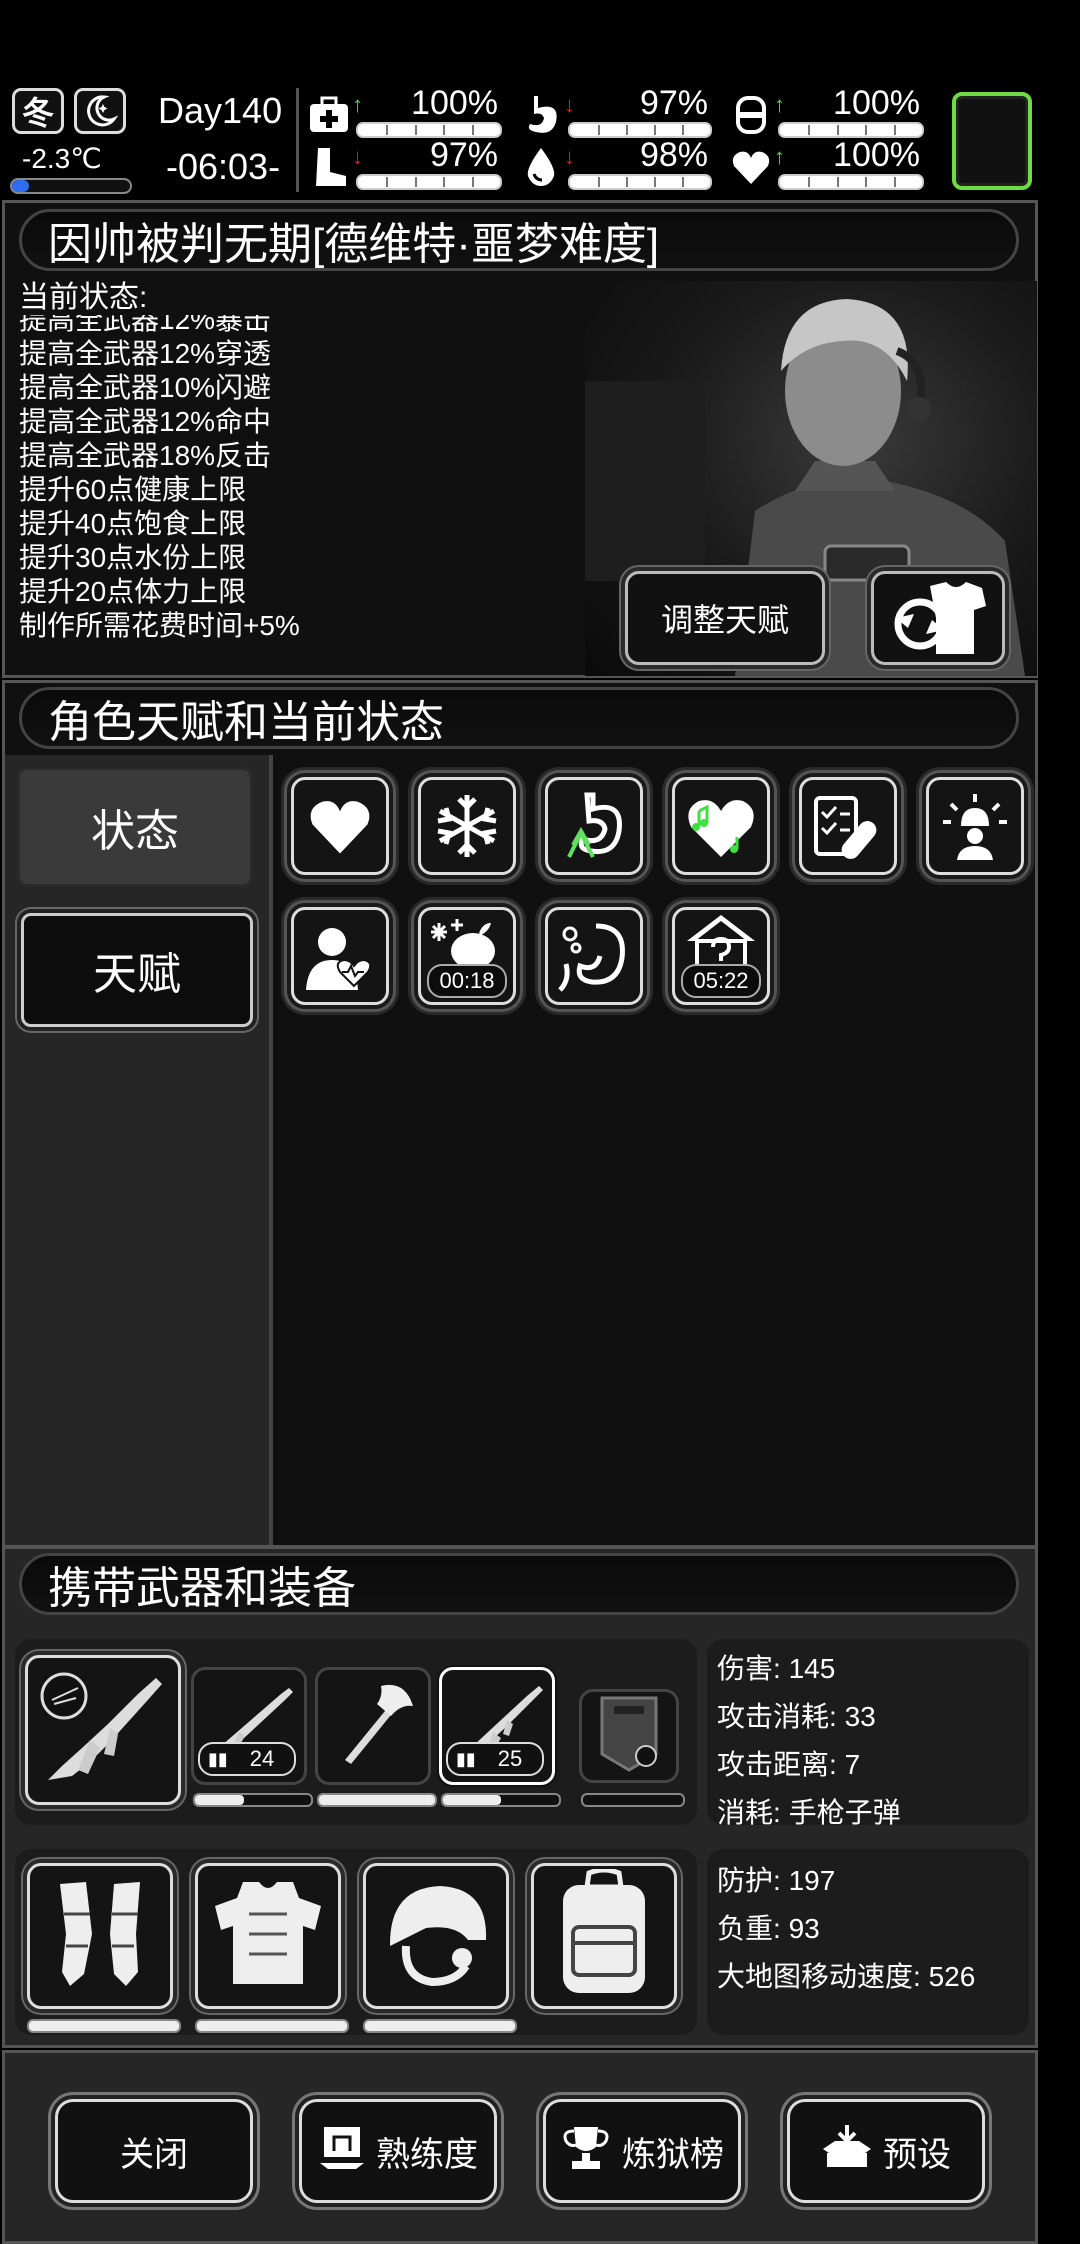  What do you see at coordinates (519, 1584) in the screenshot?
I see `equipment-title: 携带武器和装备` at bounding box center [519, 1584].